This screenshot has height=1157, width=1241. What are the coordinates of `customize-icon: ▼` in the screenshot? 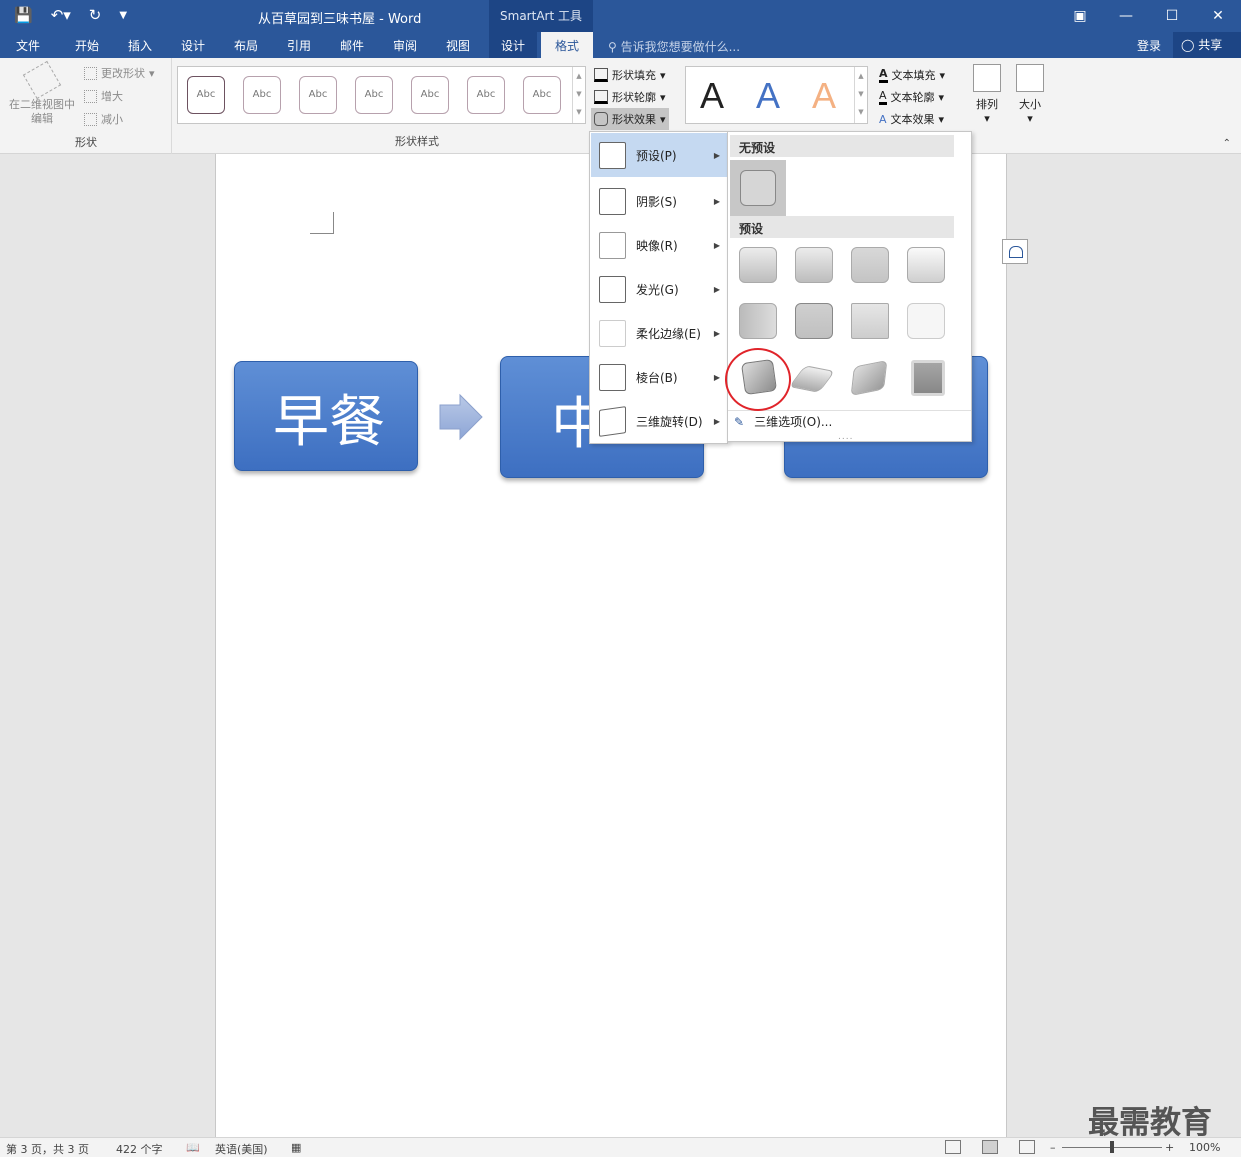 It's located at (123, 15).